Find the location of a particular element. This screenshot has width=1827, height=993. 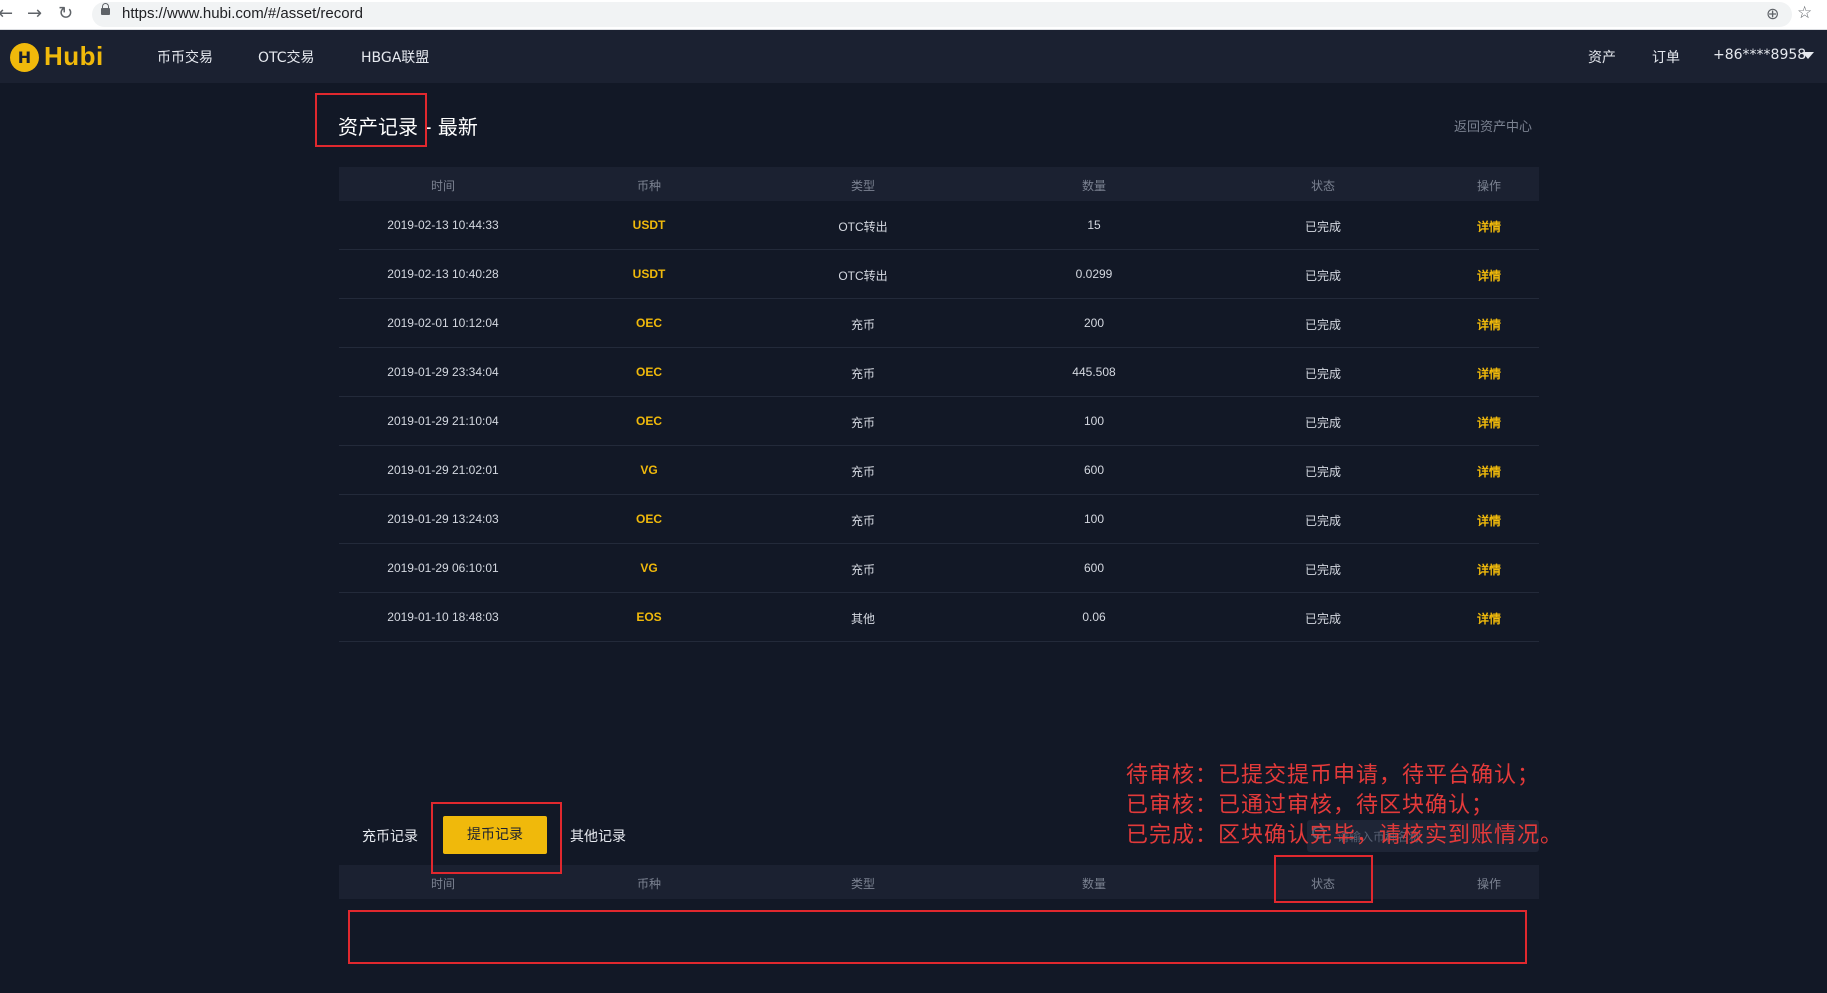

record-amount: 0.06 is located at coordinates (1094, 617).